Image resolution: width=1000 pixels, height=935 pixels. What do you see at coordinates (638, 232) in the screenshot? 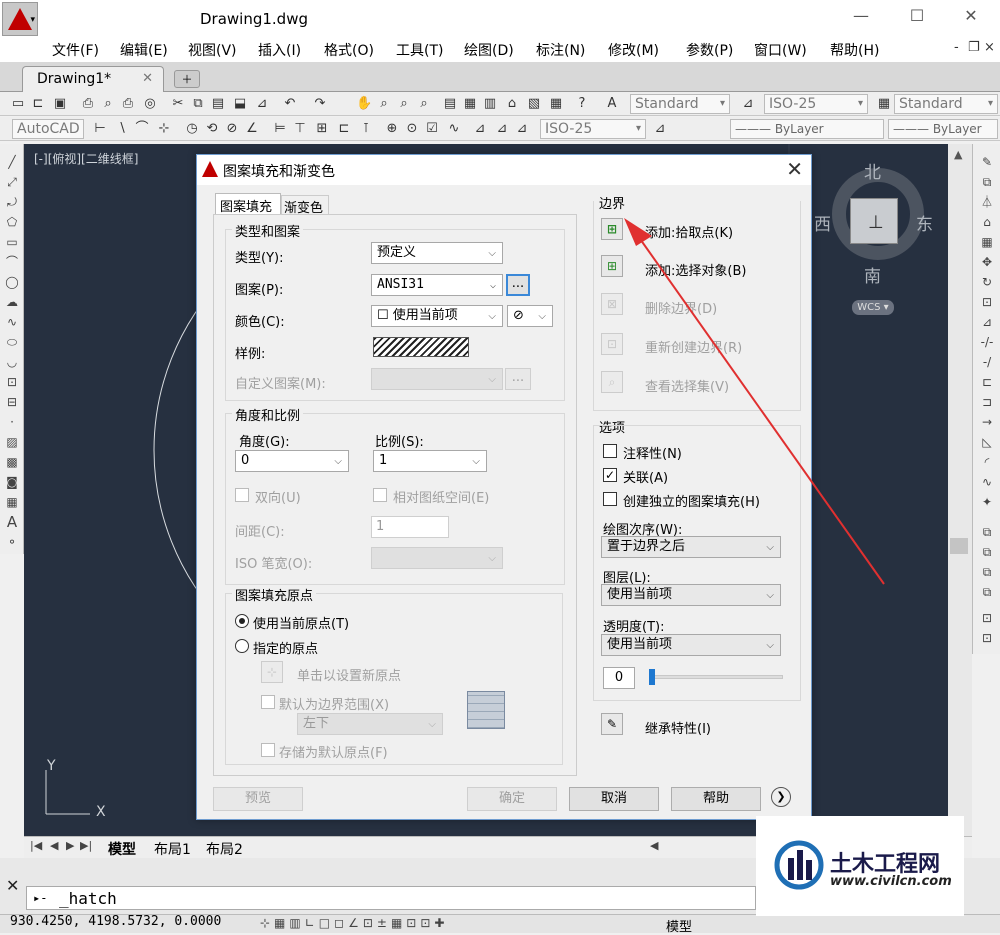
I see `arrow-head` at bounding box center [638, 232].